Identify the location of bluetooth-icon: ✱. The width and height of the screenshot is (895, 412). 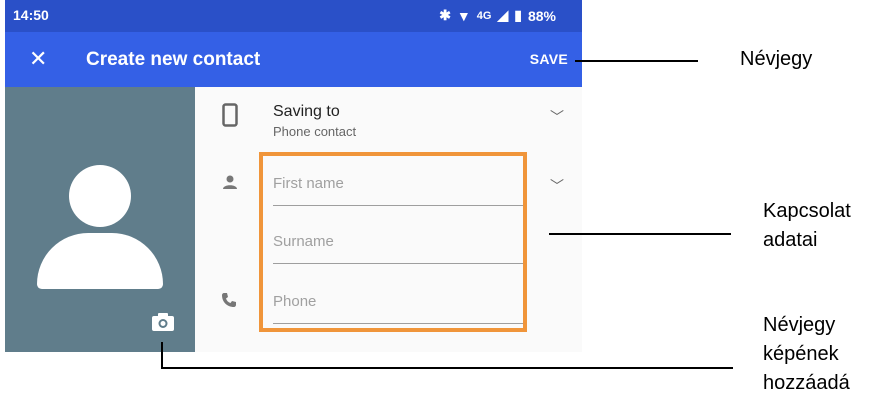
(445, 15).